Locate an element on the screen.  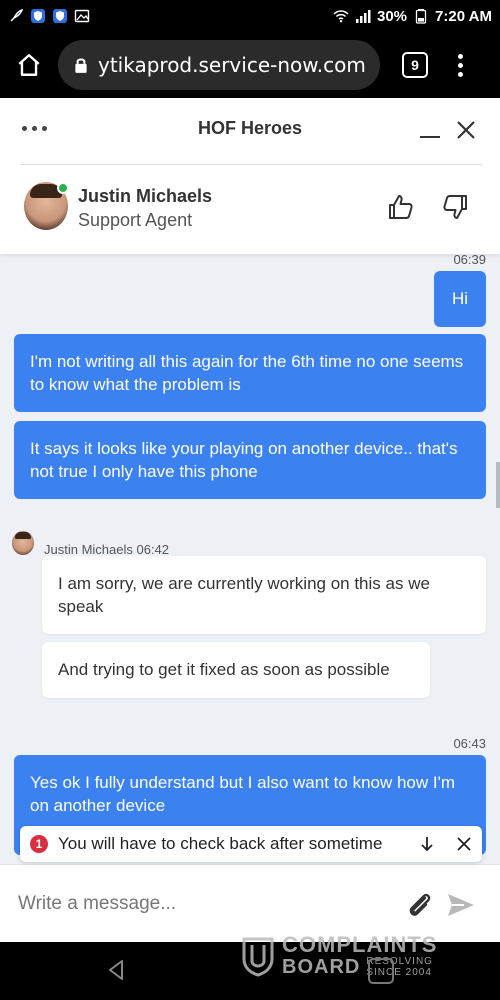
battery-icon is located at coordinates (421, 16).